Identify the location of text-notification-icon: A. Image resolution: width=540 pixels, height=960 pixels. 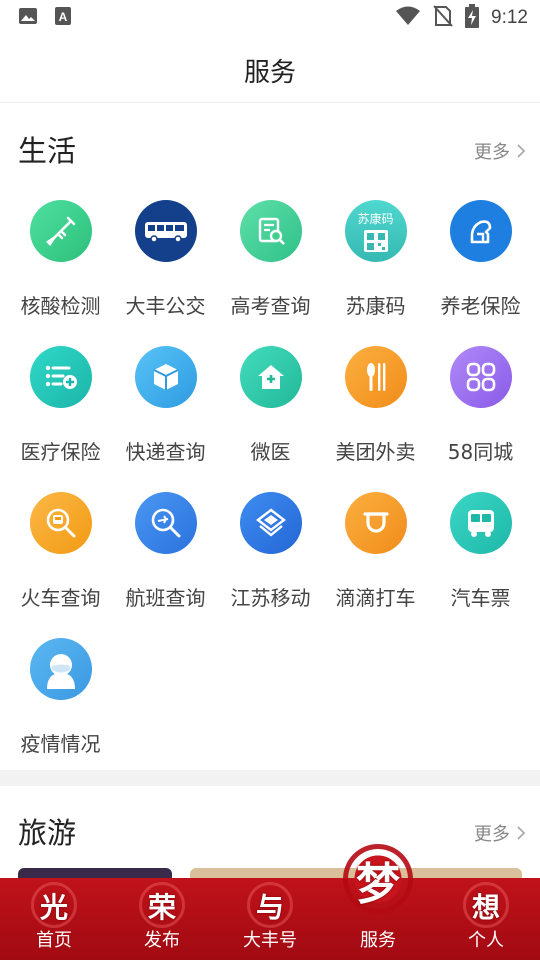
(63, 18).